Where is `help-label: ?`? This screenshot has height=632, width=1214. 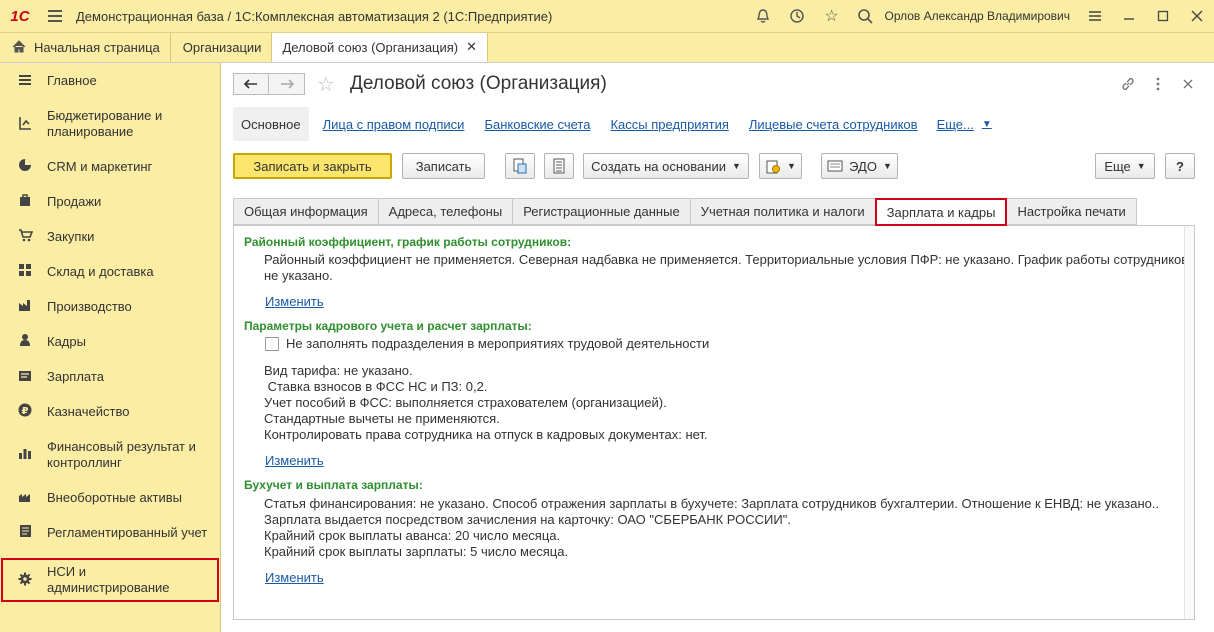 help-label: ? is located at coordinates (1180, 166).